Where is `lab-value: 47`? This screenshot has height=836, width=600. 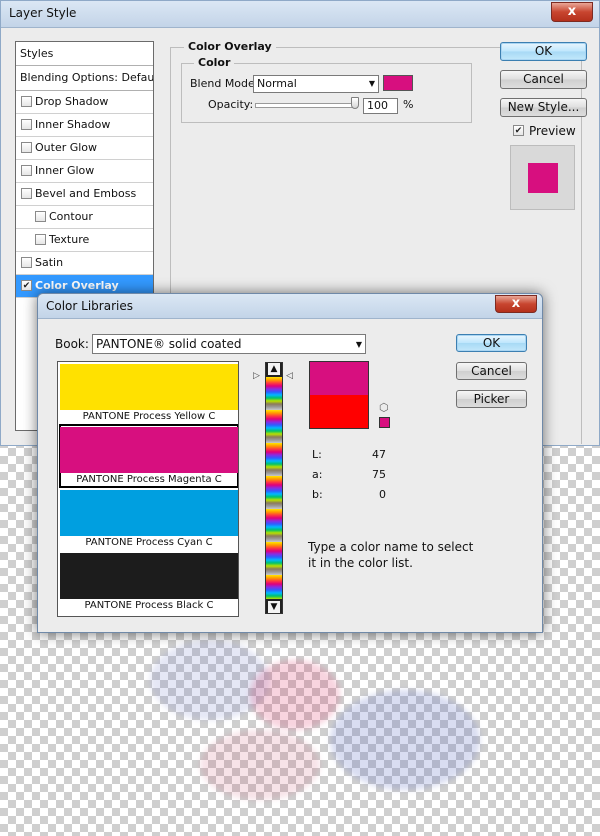 lab-value: 47 is located at coordinates (379, 454).